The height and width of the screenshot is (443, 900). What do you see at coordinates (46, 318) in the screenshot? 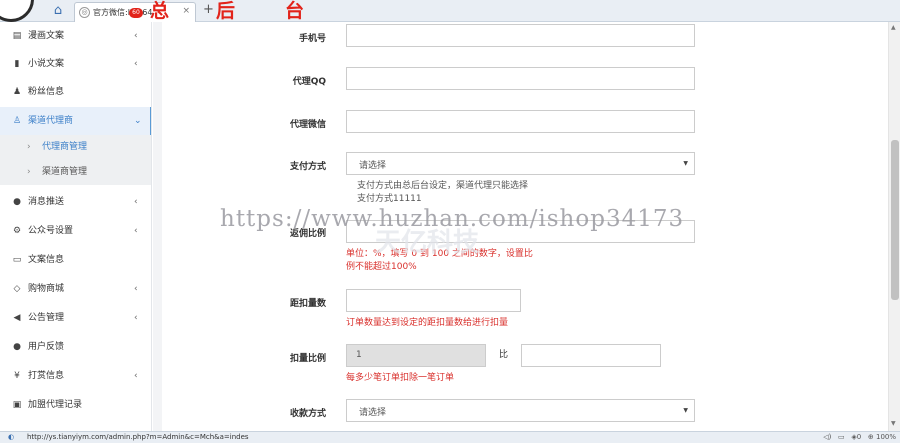
I see `sidebar-item-label: 公告管理` at bounding box center [46, 318].